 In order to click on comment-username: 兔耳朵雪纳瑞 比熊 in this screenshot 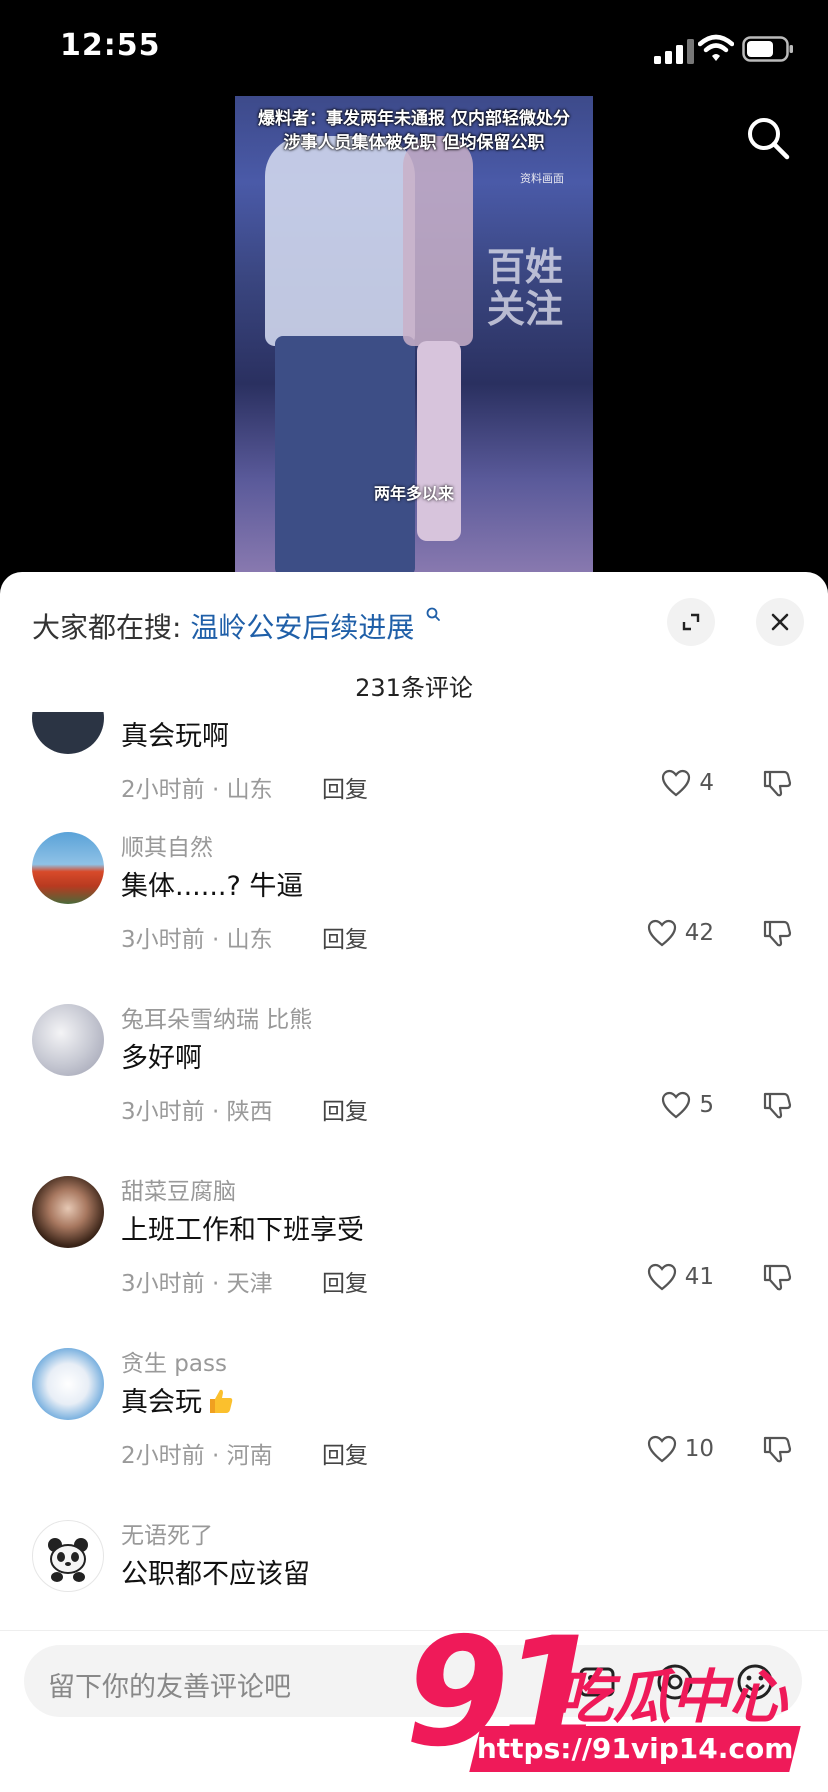, I will do `click(216, 1017)`.